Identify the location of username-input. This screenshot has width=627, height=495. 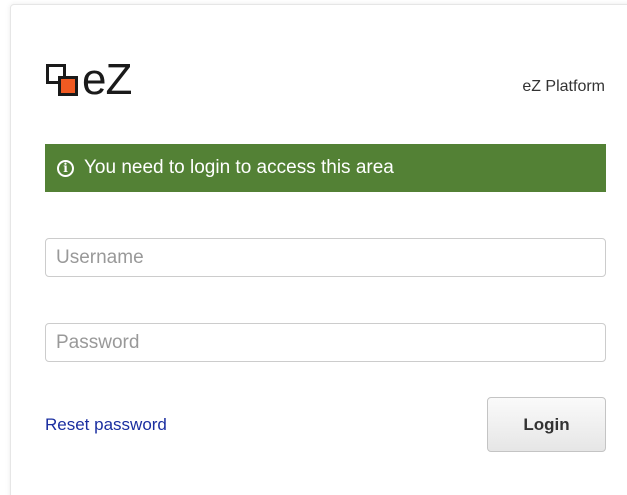
(325, 257).